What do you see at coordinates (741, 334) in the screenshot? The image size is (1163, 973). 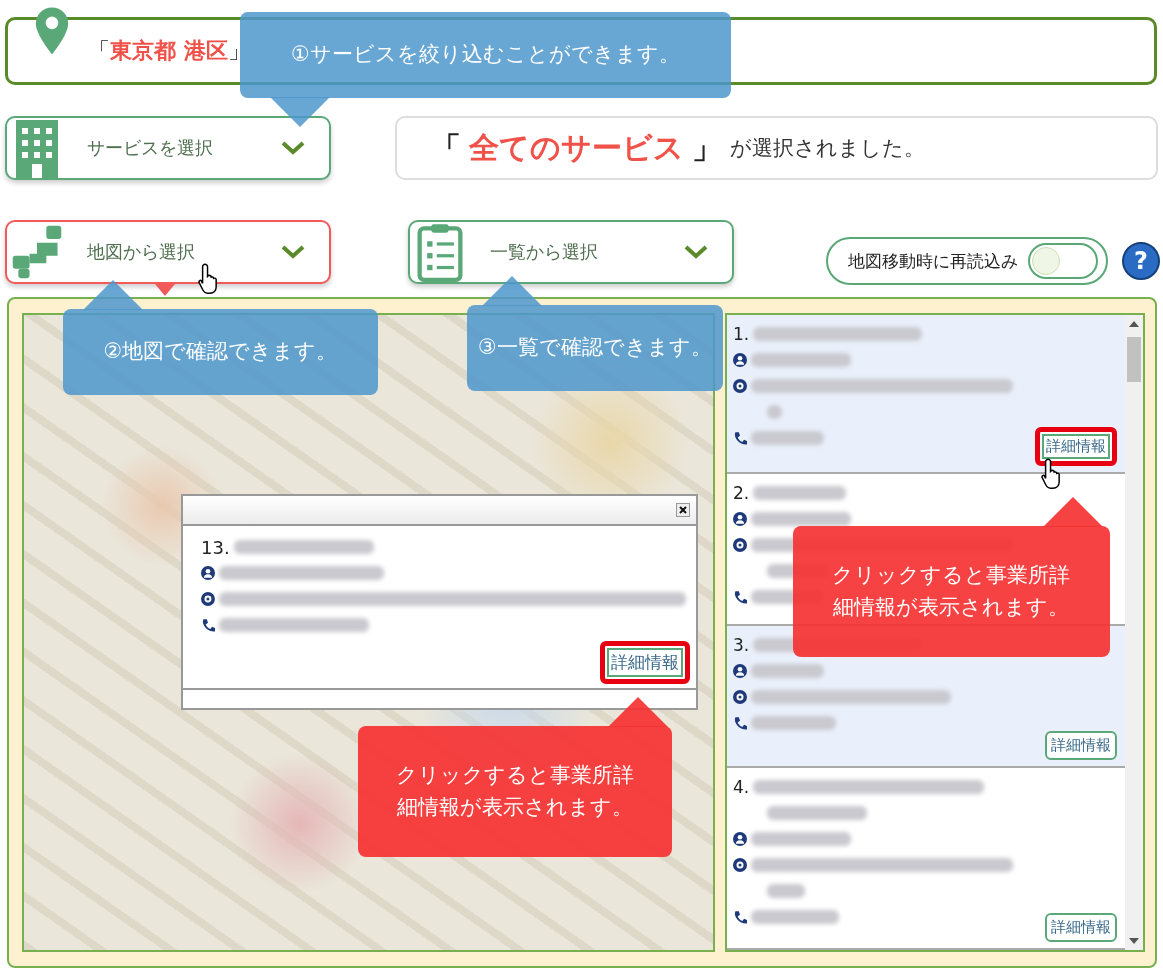 I see `result-number: 1.` at bounding box center [741, 334].